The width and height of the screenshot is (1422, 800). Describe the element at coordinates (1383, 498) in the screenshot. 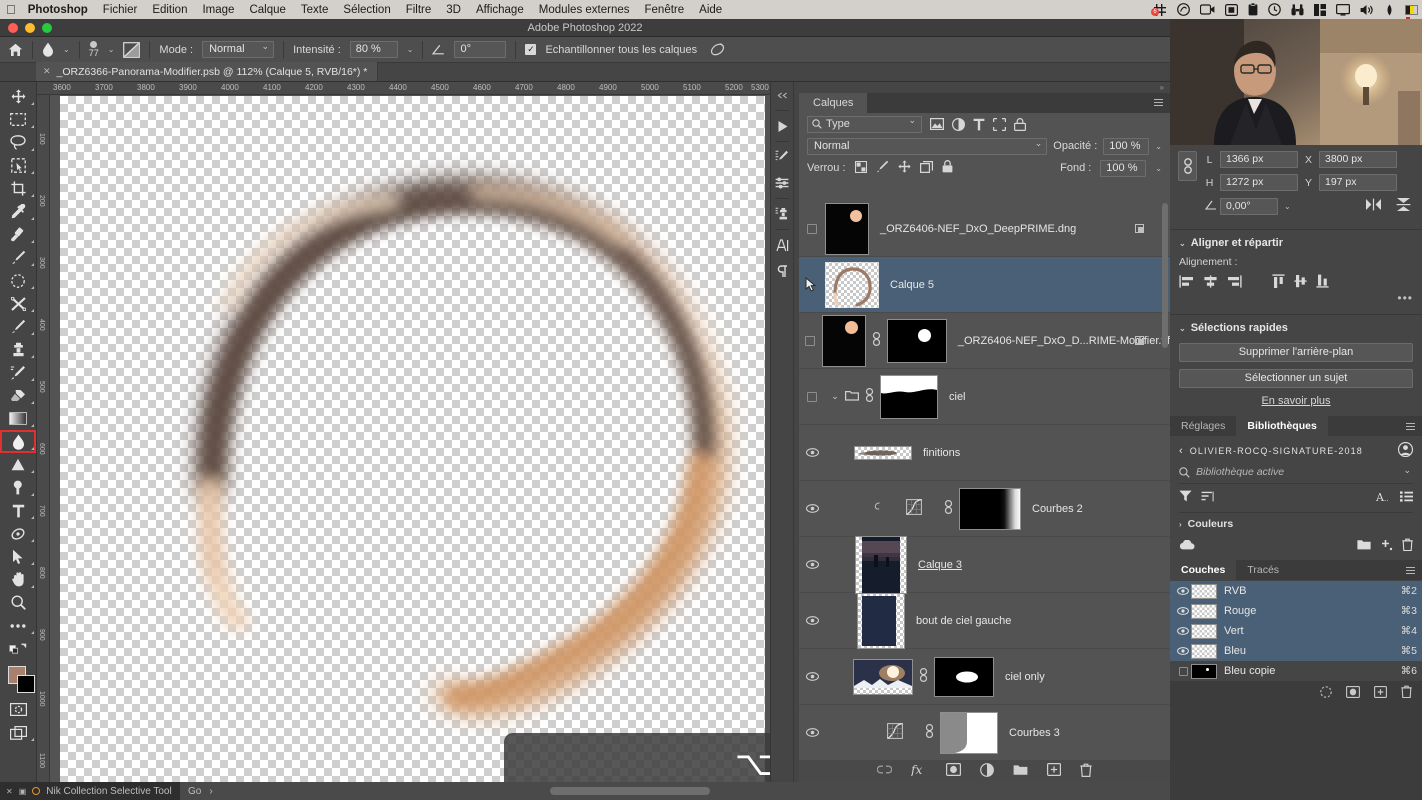

I see `text-size-icon: A..` at that location.